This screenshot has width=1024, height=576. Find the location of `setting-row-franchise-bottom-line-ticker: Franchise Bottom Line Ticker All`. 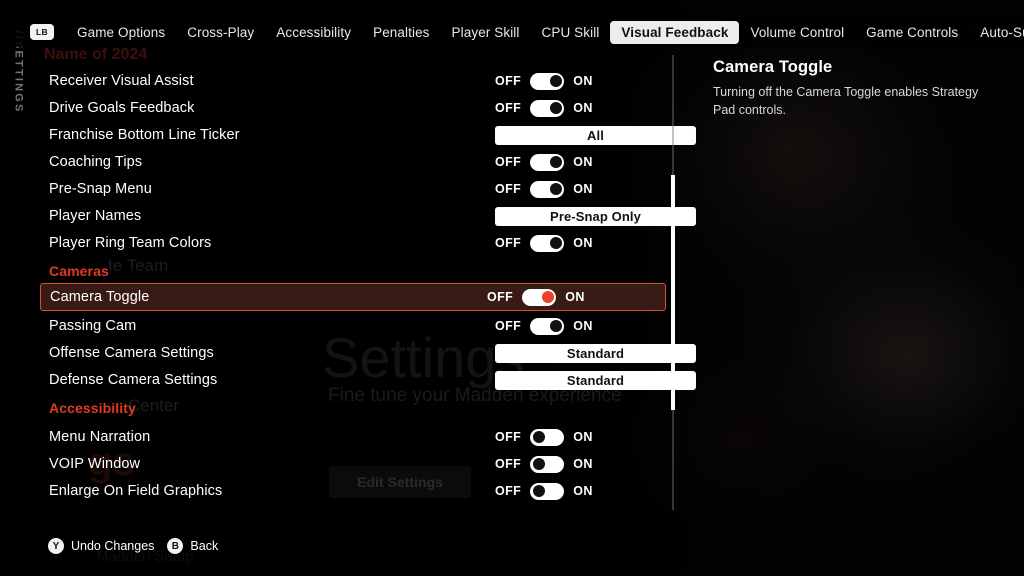

setting-row-franchise-bottom-line-ticker: Franchise Bottom Line Ticker All is located at coordinates (368, 135).